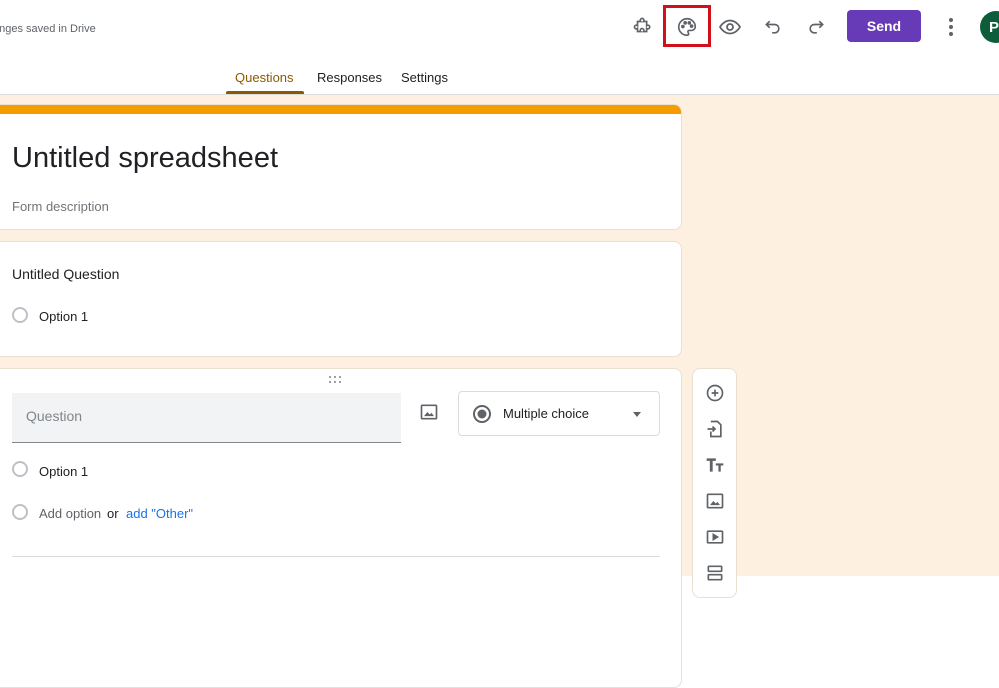 This screenshot has height=688, width=999. Describe the element at coordinates (637, 414) in the screenshot. I see `dropdown-arrow-icon` at that location.